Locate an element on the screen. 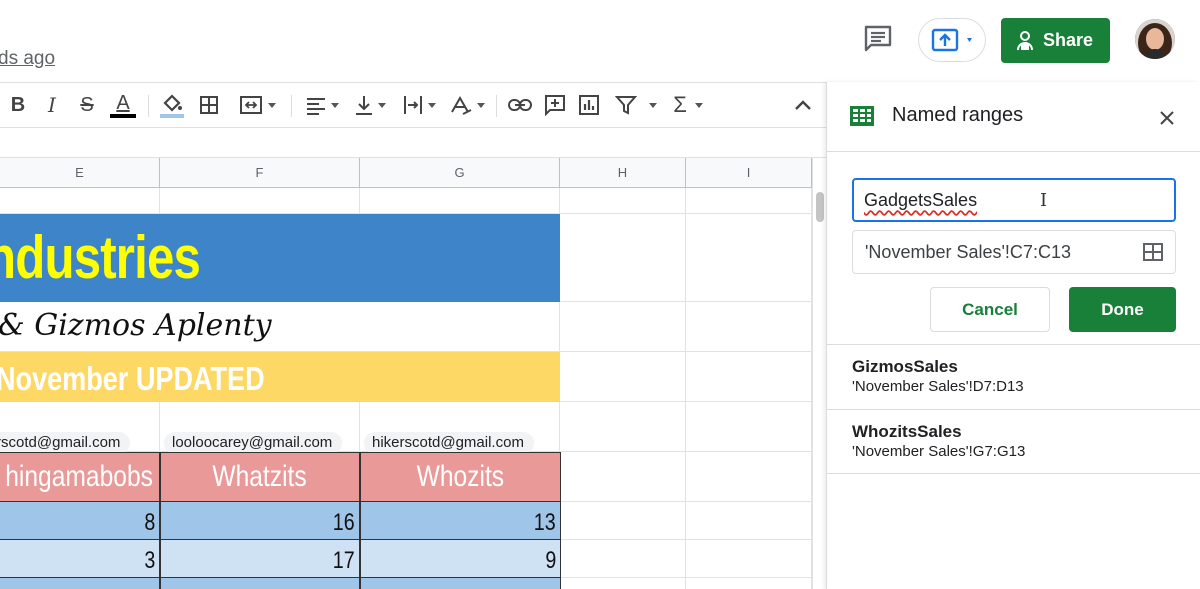 The image size is (1200, 589). data-cell: 8 is located at coordinates (80, 521).